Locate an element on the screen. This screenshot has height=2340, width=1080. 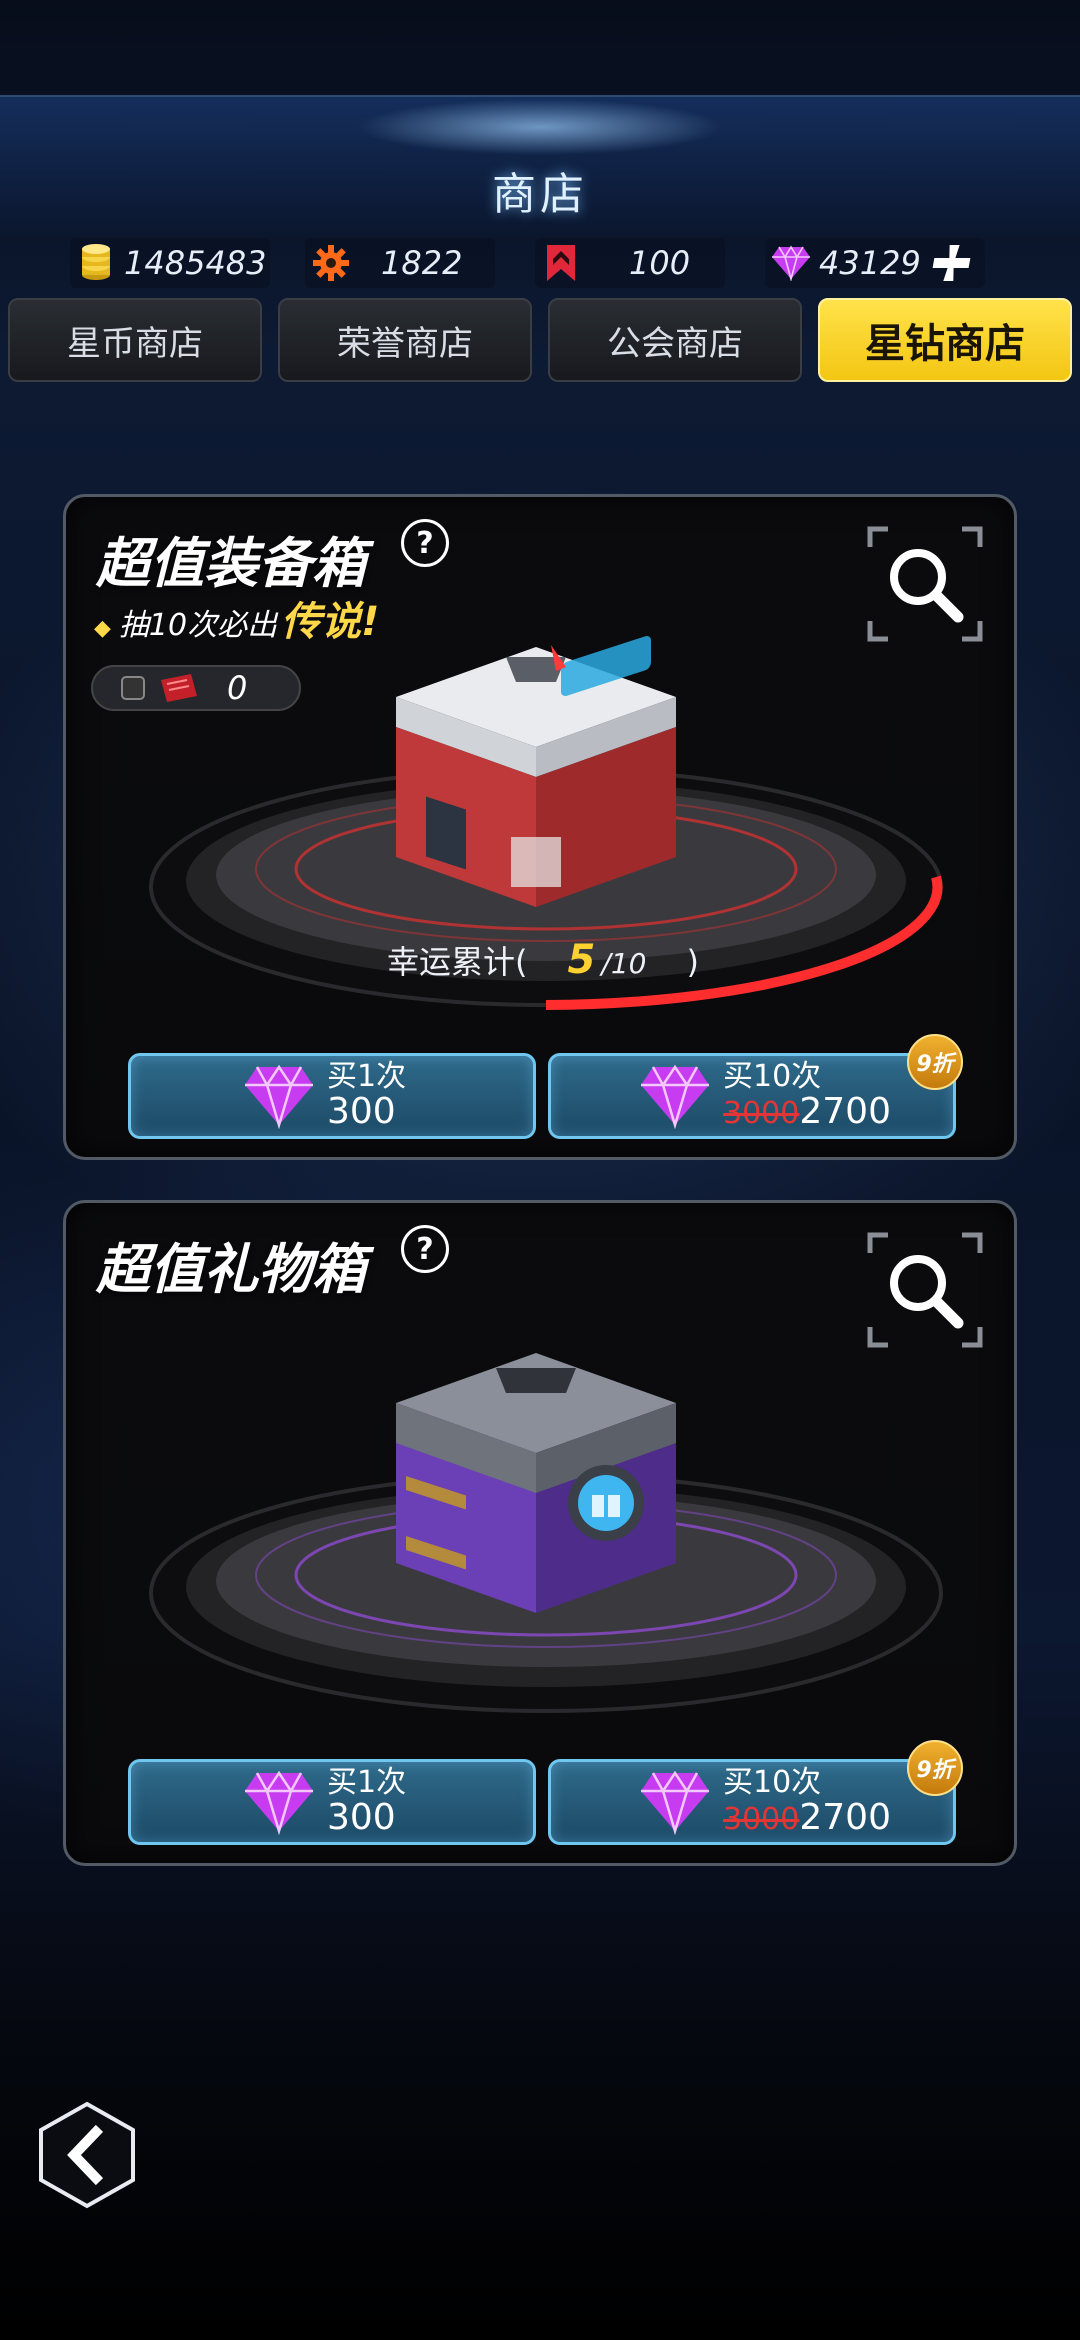
currency-guild: 100 is located at coordinates (630, 263).